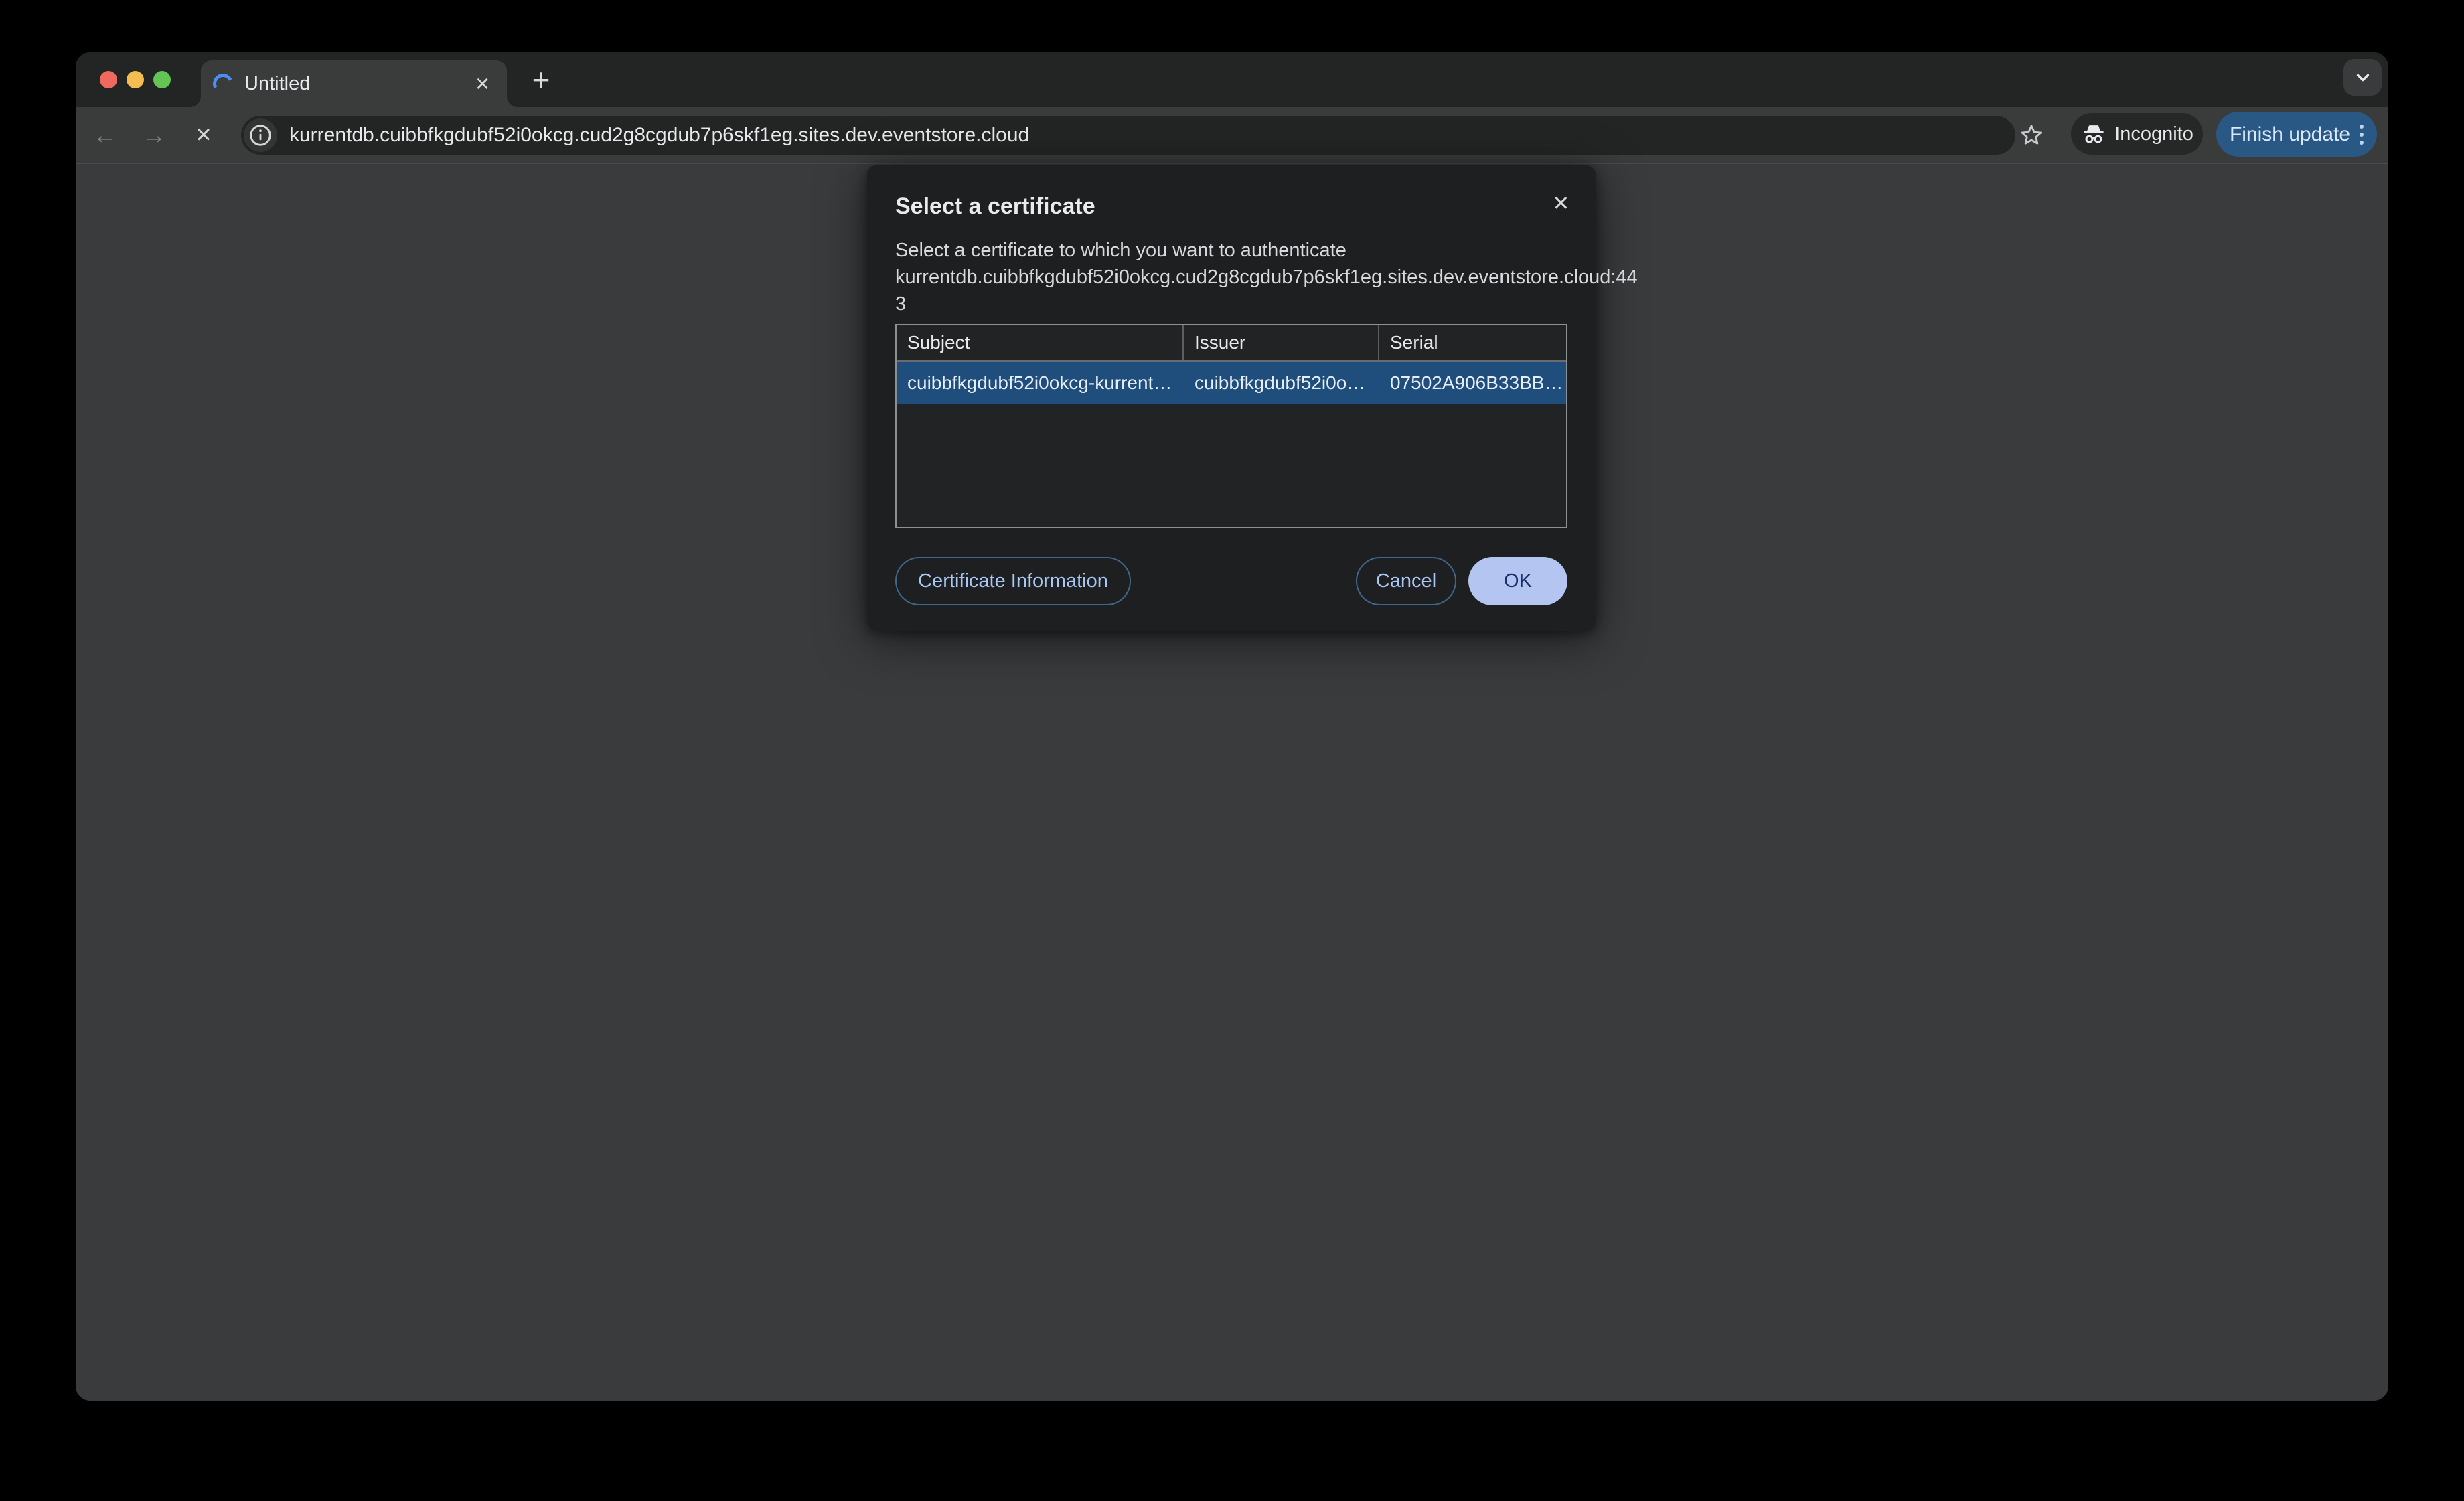 This screenshot has width=2464, height=1501. Describe the element at coordinates (995, 206) in the screenshot. I see `dialog-title: Select a certificate` at that location.